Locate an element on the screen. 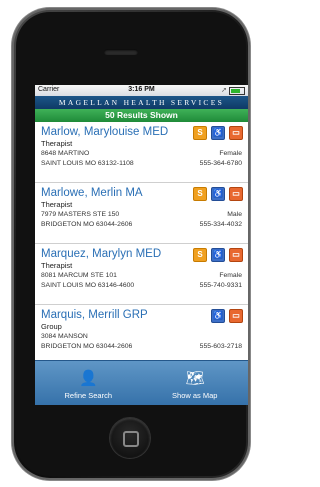 The height and width of the screenshot is (487, 320). address: 8648 MARTINO is located at coordinates (65, 153).